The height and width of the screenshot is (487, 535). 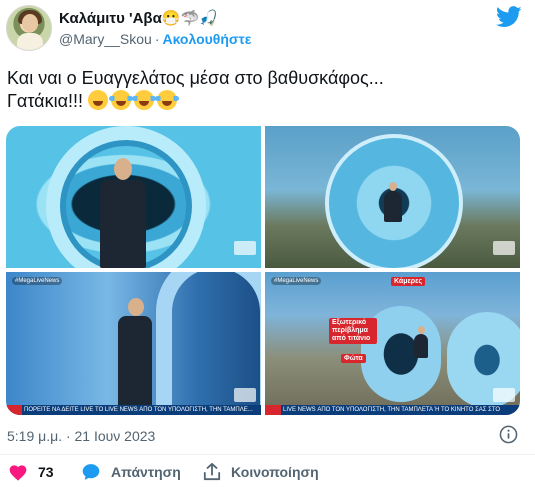 I want to click on tweet-text-line-2: Γατάκια!!!, so click(x=267, y=101).